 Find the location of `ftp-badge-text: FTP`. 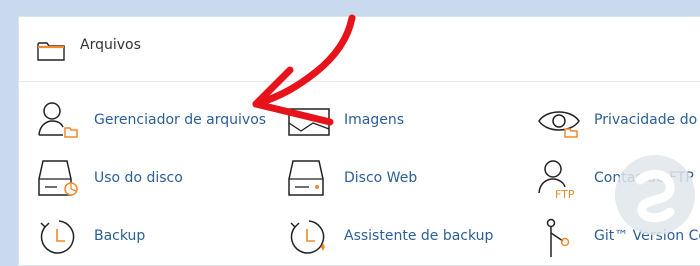

ftp-badge-text: FTP is located at coordinates (565, 193).